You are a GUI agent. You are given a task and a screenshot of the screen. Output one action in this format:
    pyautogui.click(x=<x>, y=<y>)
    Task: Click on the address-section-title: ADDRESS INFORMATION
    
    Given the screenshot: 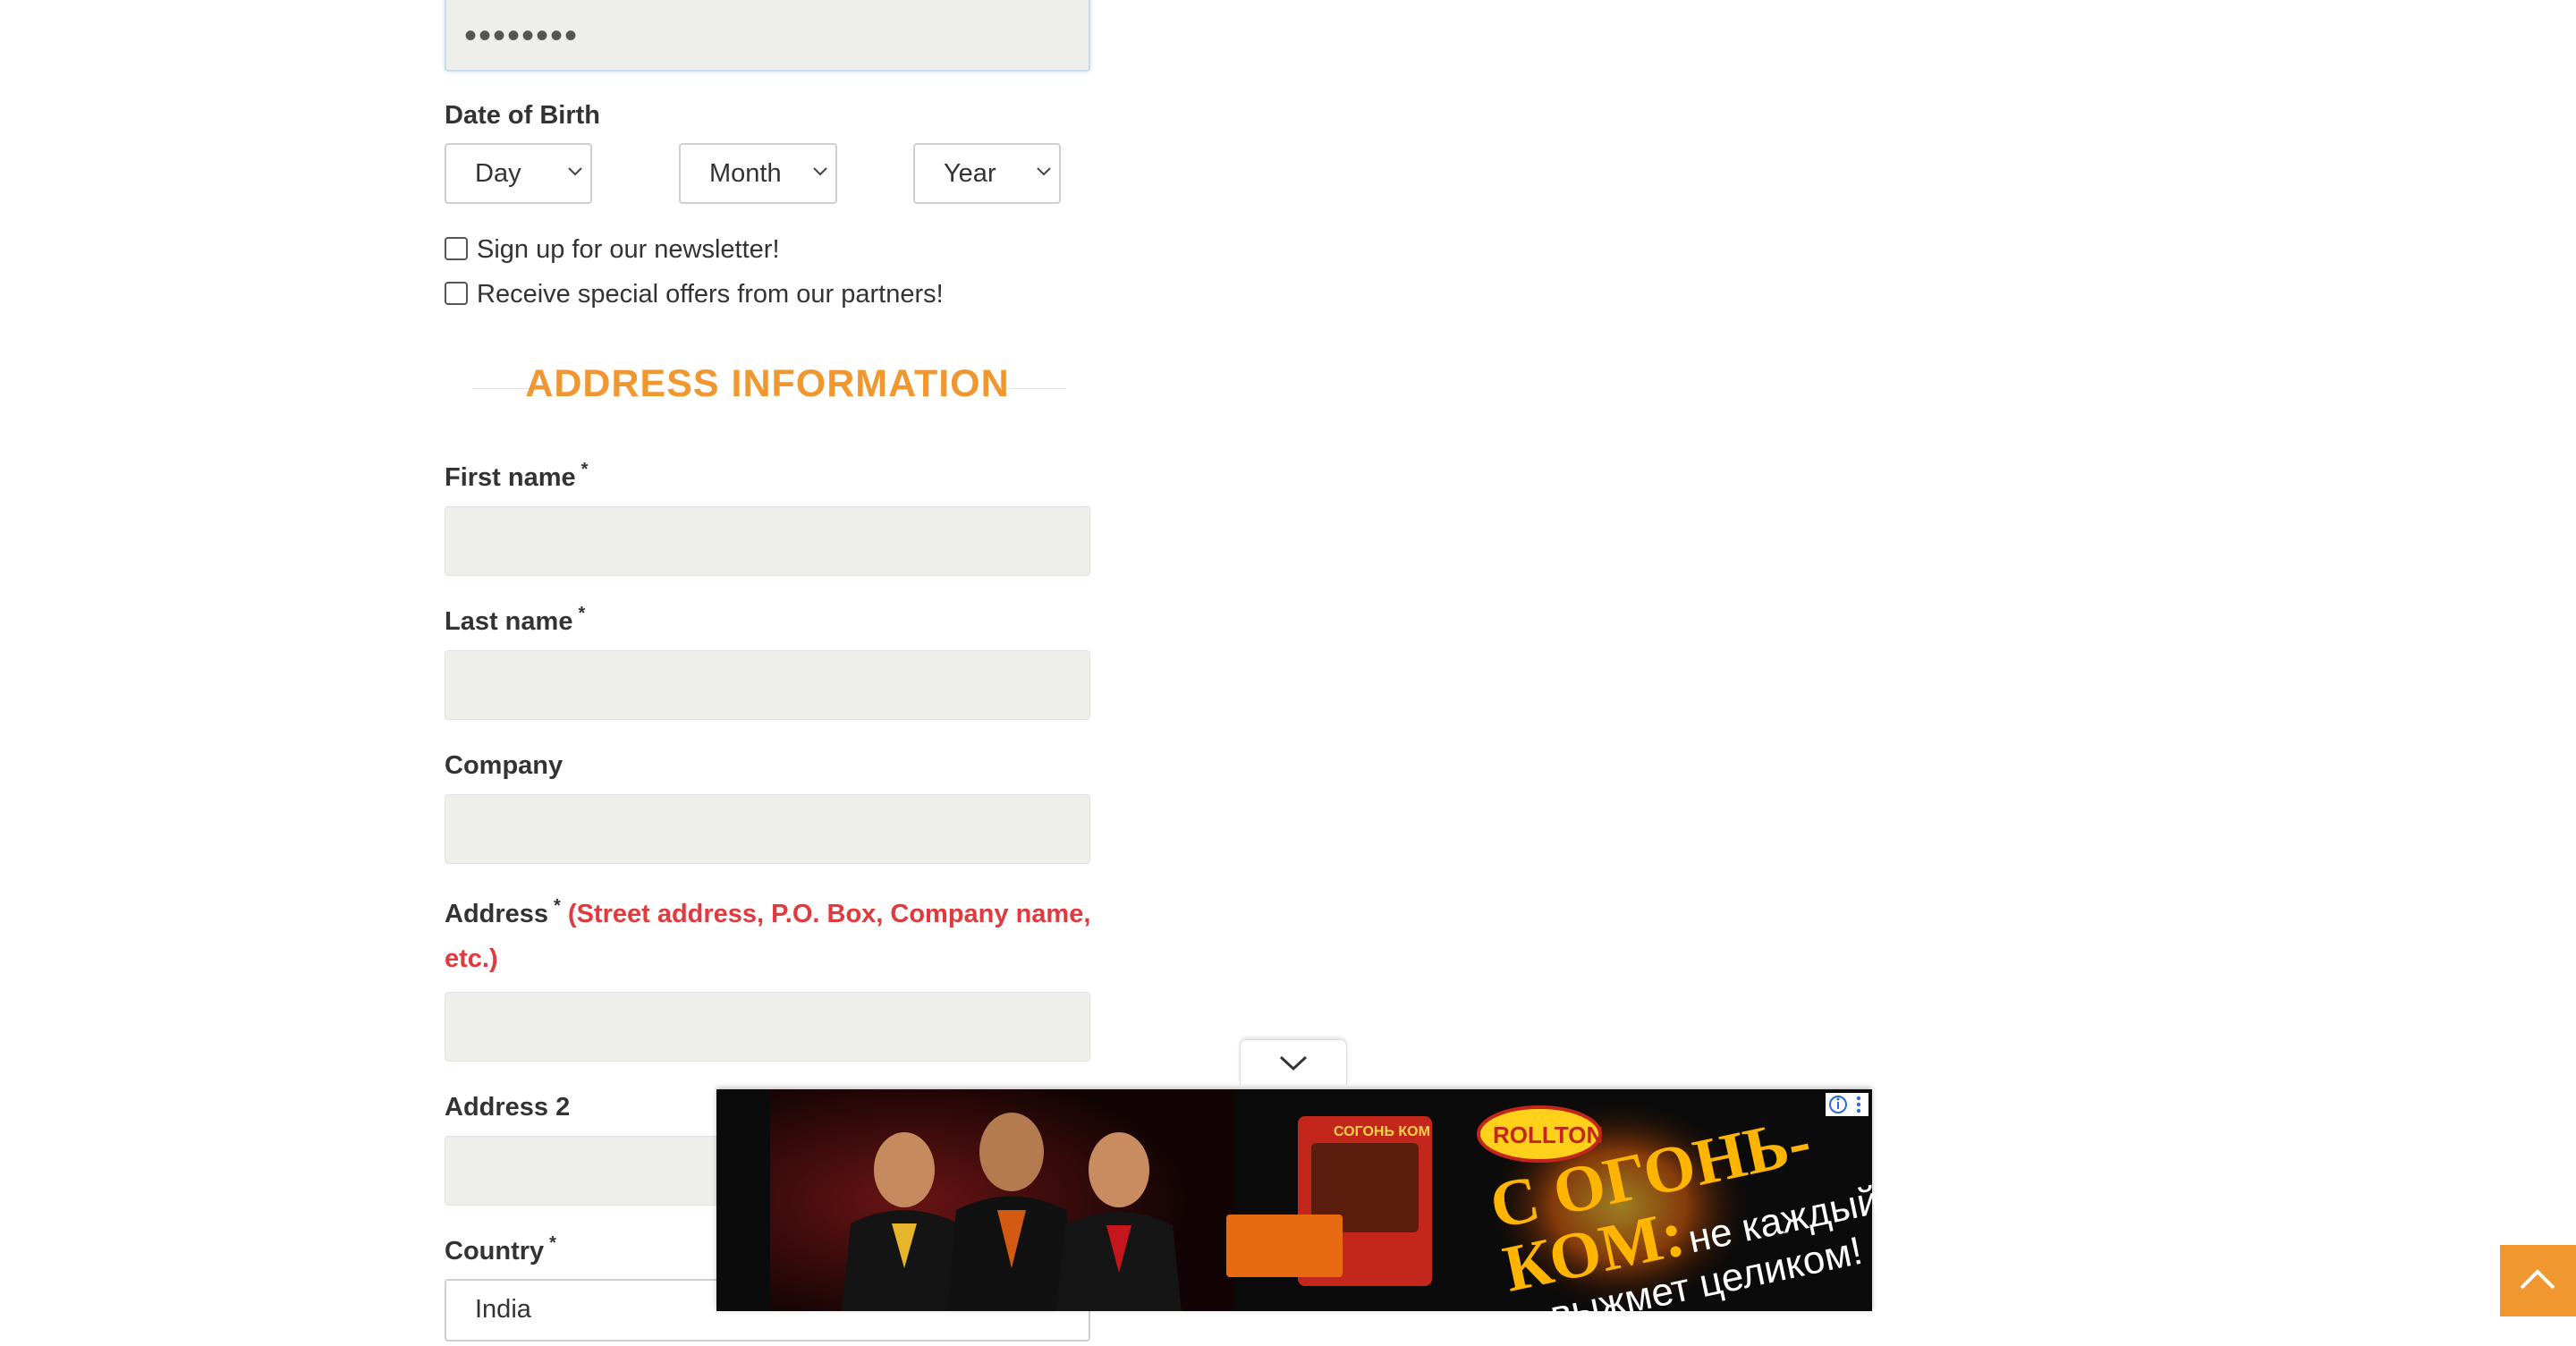 What is the action you would take?
    pyautogui.click(x=767, y=383)
    